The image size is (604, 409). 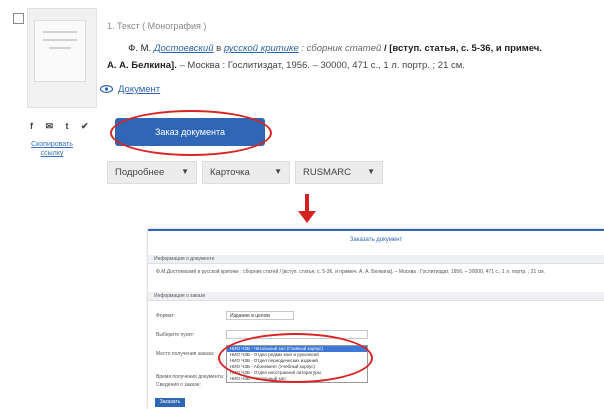 What do you see at coordinates (170, 402) in the screenshot?
I see `submit-order-button: Заказать` at bounding box center [170, 402].